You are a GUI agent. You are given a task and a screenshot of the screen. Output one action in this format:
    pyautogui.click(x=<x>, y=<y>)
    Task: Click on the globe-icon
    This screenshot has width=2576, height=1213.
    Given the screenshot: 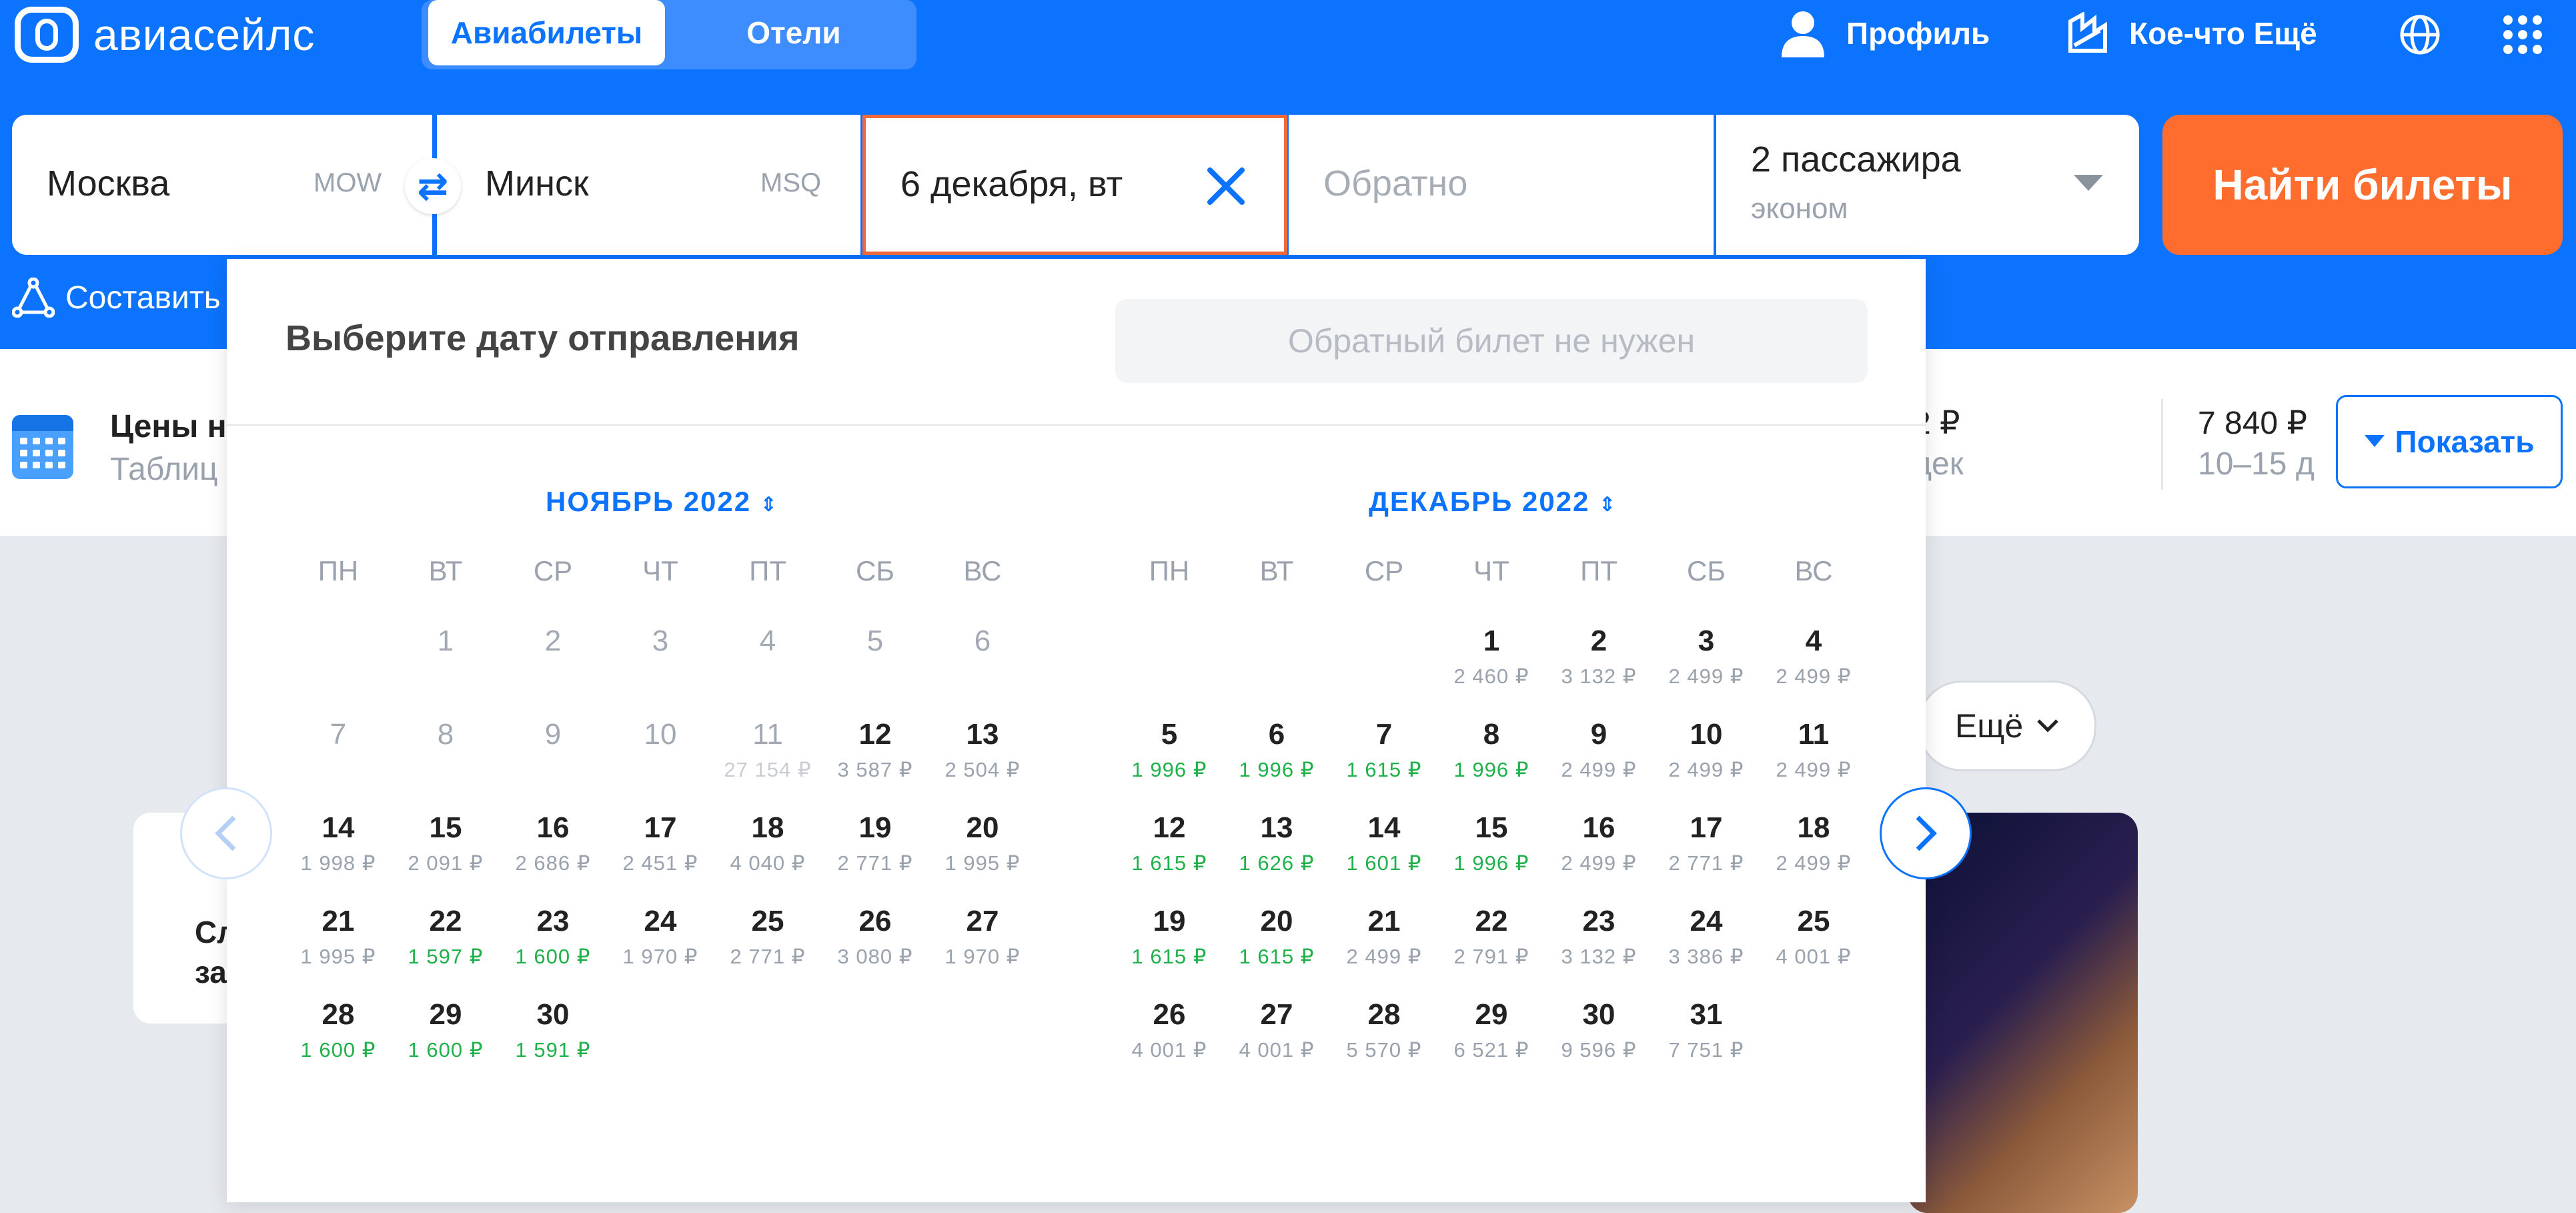 What is the action you would take?
    pyautogui.click(x=2420, y=36)
    